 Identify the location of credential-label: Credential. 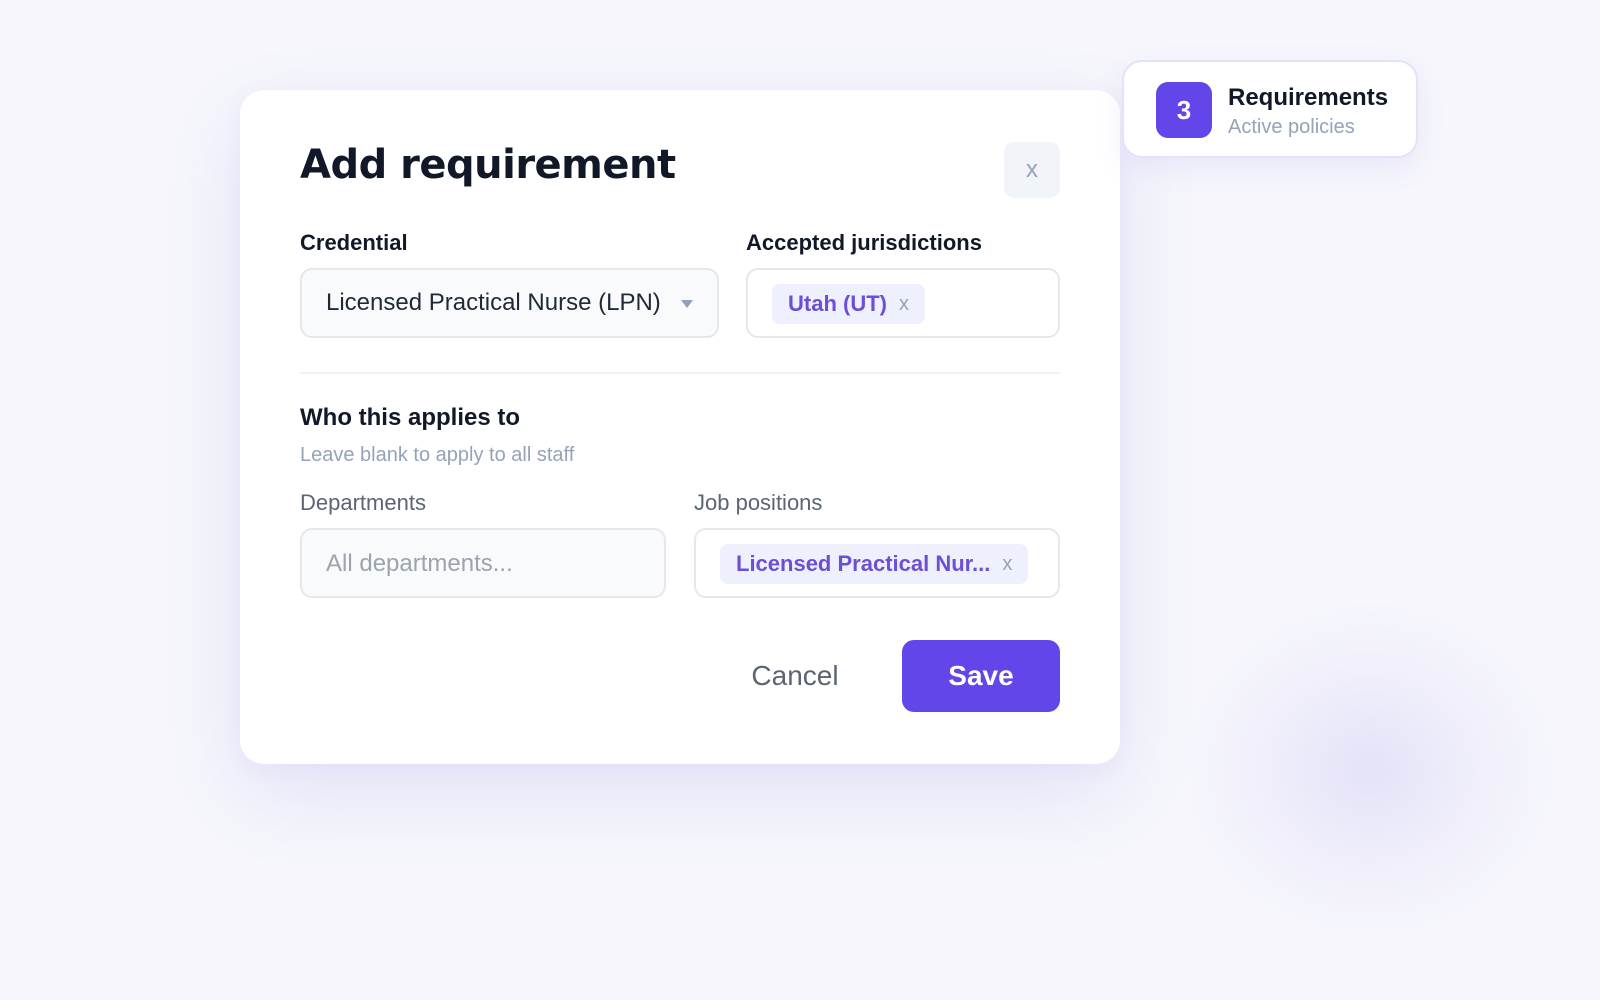
(354, 242).